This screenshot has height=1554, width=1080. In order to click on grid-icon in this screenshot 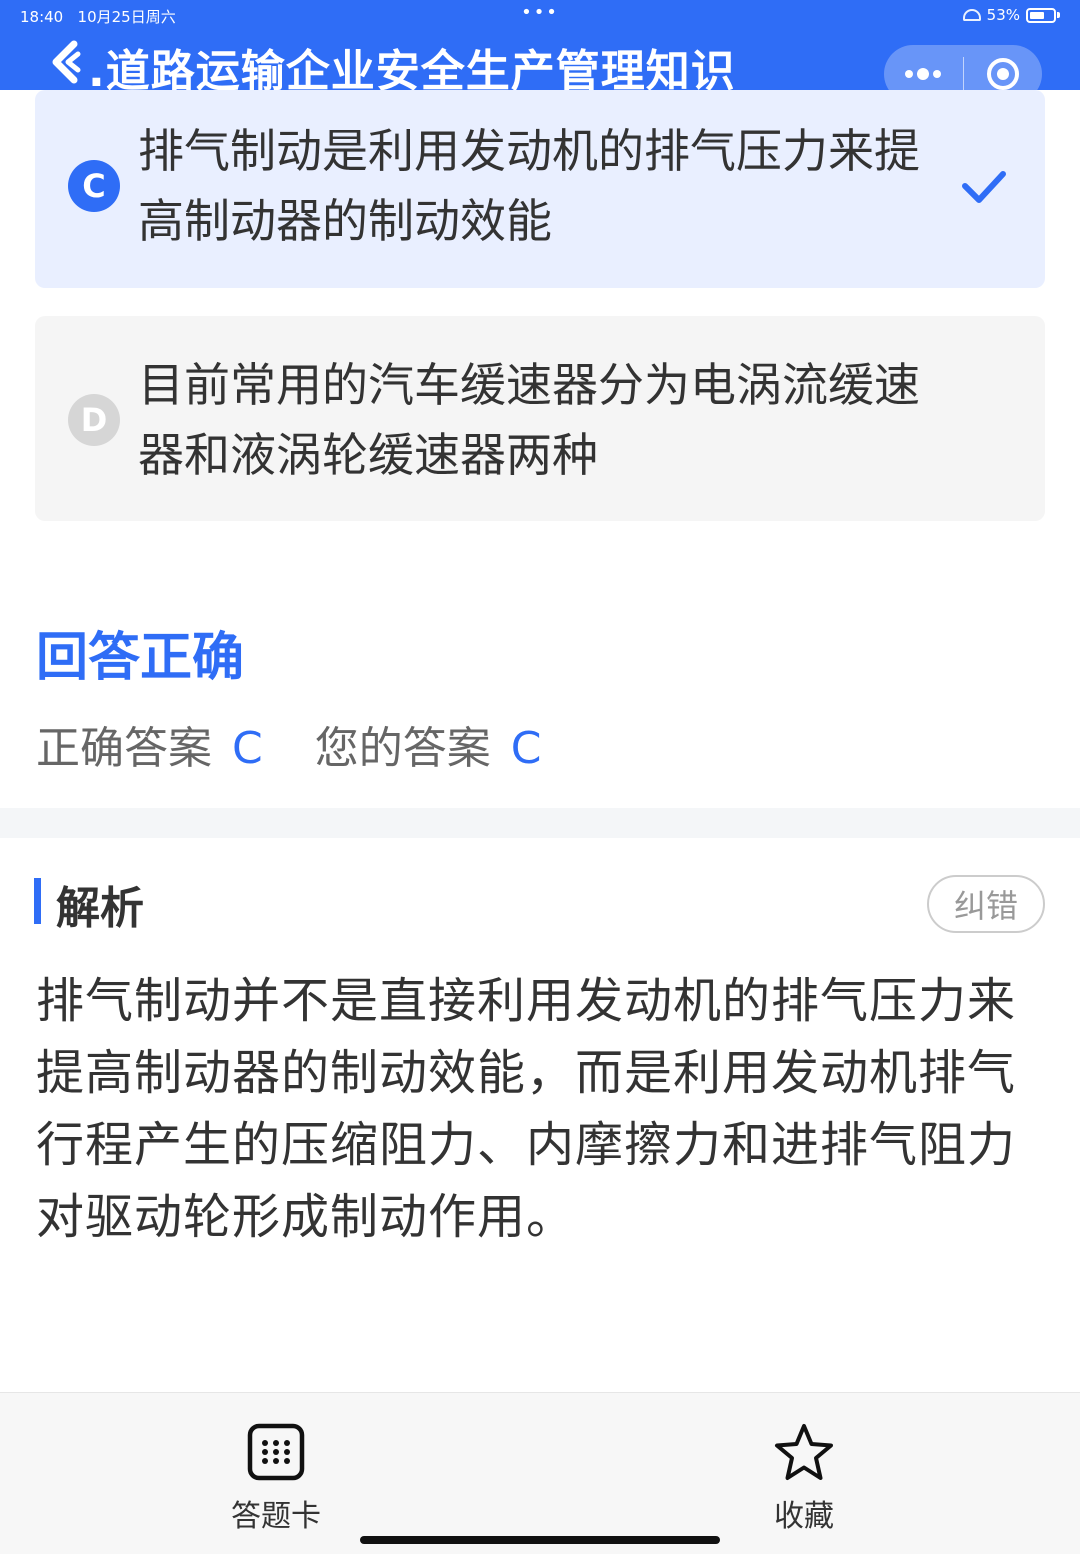, I will do `click(276, 1452)`.